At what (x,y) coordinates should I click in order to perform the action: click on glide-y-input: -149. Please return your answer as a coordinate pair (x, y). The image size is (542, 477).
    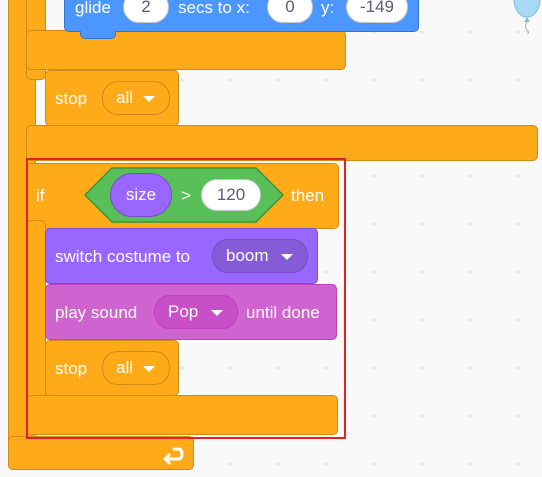
    Looking at the image, I should click on (377, 11).